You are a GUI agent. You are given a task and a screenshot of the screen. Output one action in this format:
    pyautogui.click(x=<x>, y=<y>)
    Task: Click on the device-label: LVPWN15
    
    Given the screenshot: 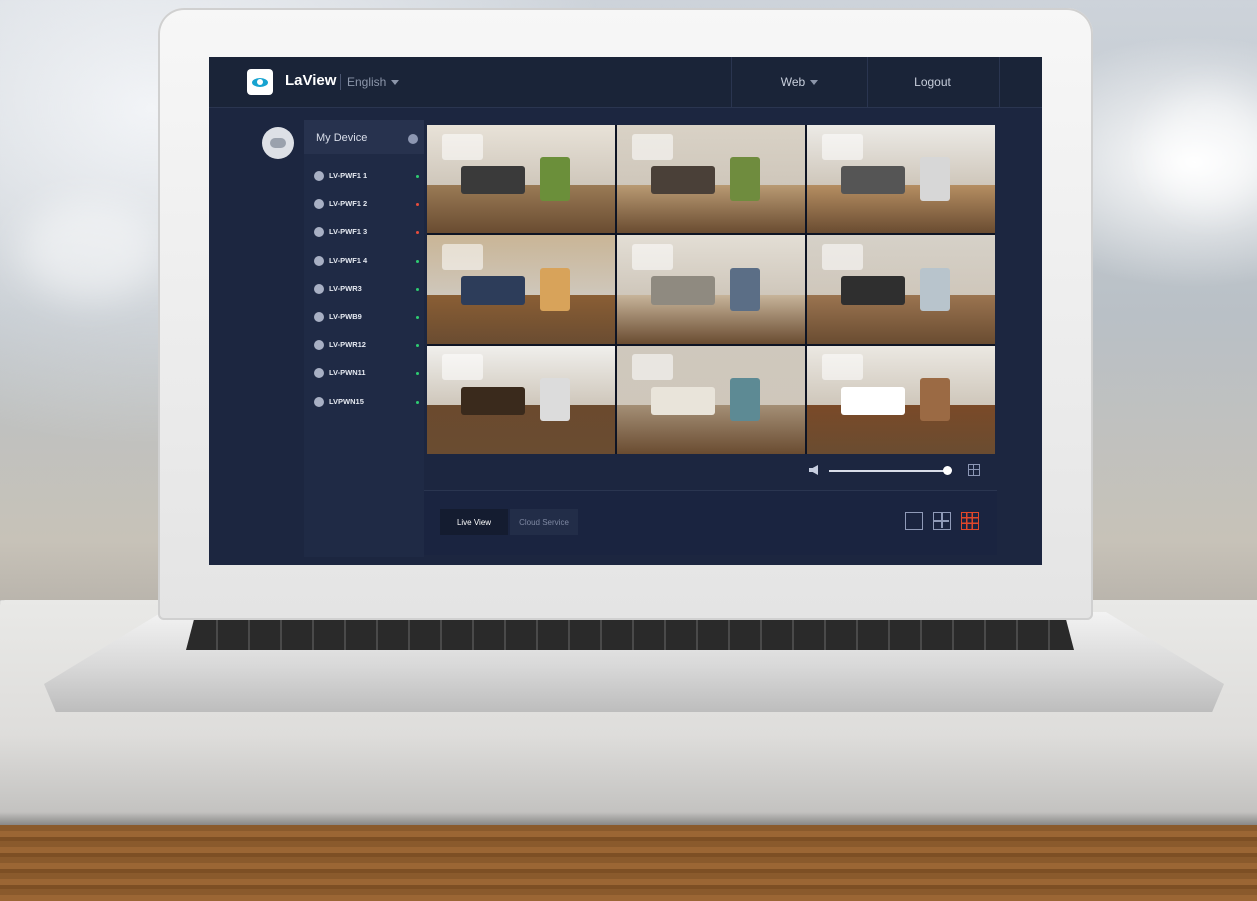 What is the action you would take?
    pyautogui.click(x=346, y=401)
    